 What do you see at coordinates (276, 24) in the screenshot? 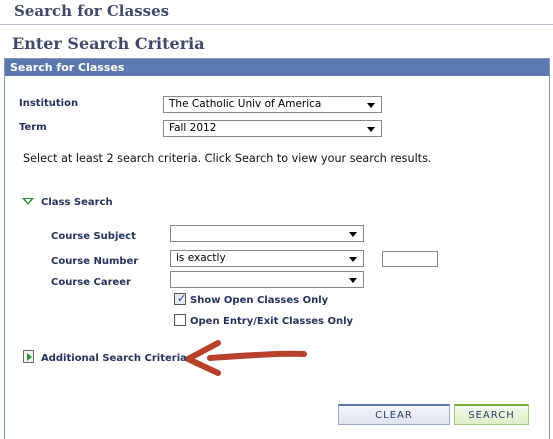
I see `title-divider` at bounding box center [276, 24].